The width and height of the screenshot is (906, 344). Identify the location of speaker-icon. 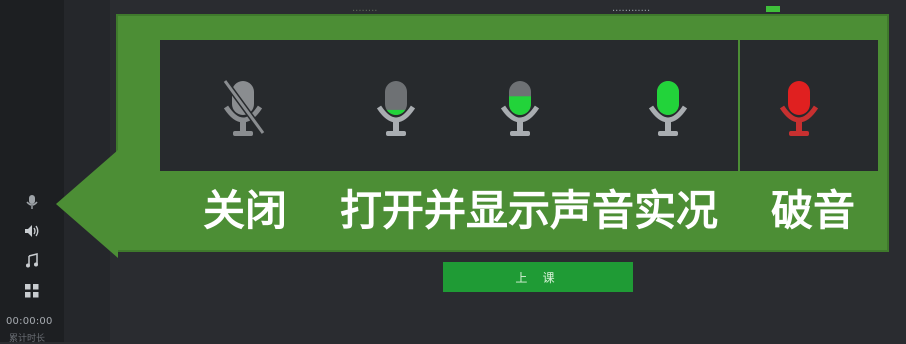
(32, 231).